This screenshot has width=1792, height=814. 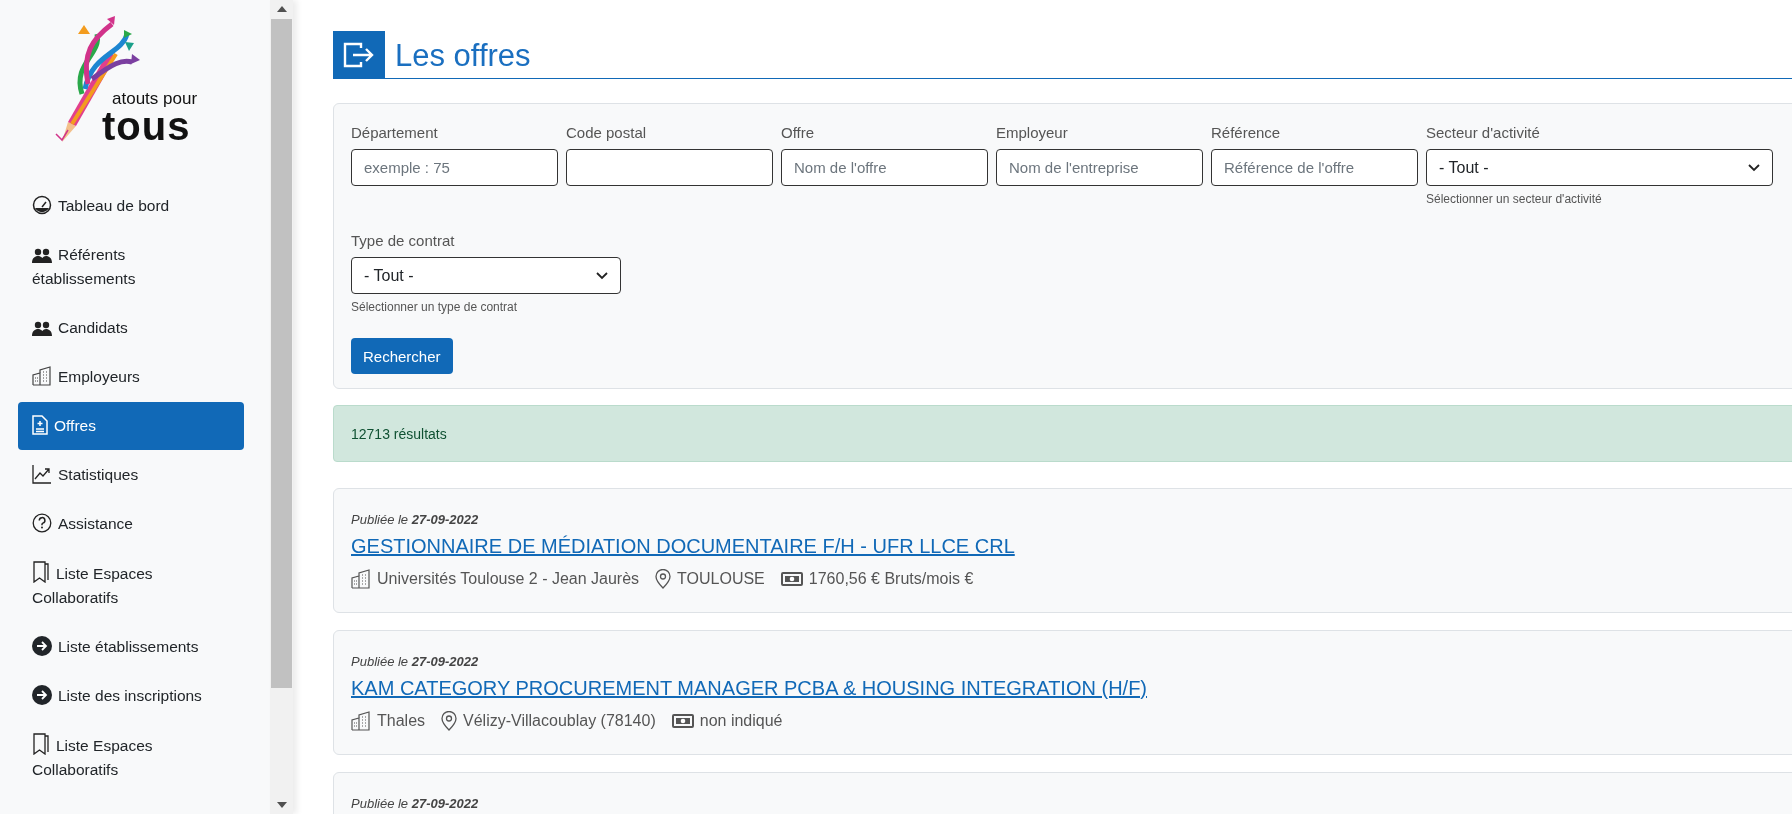 I want to click on field-hint: Sélectionner un type de contrat, so click(x=435, y=307).